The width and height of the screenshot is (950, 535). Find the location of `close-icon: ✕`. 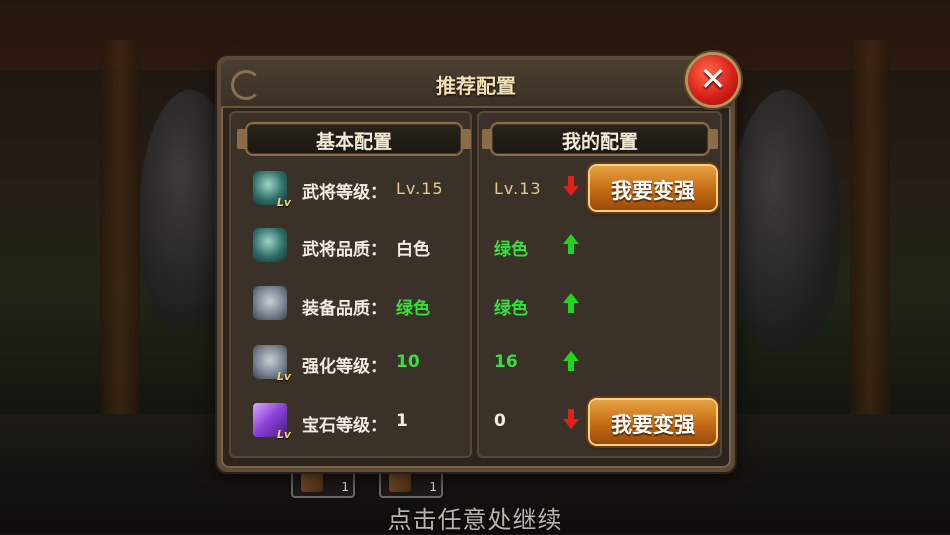

close-icon: ✕ is located at coordinates (713, 79).